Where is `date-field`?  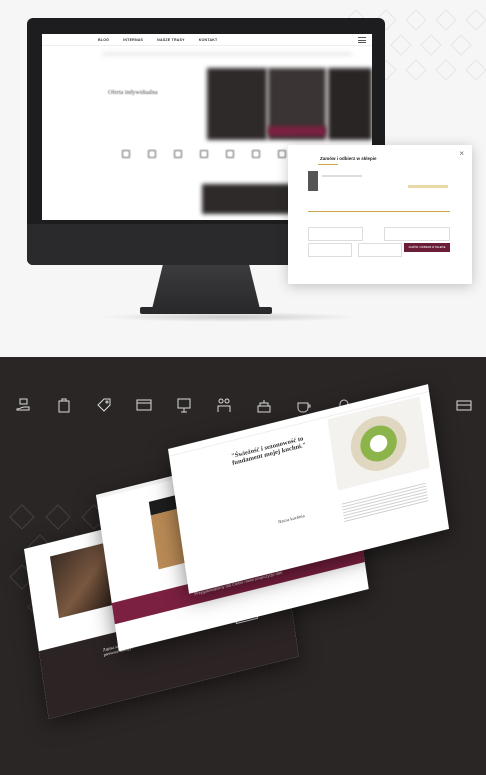
date-field is located at coordinates (417, 234).